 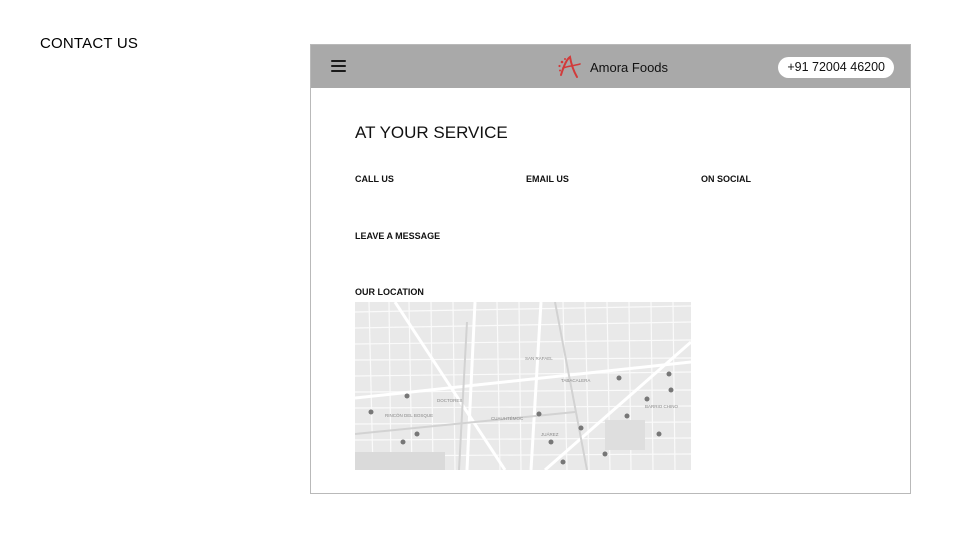 I want to click on hamburger-menu-icon, so click(x=338, y=65).